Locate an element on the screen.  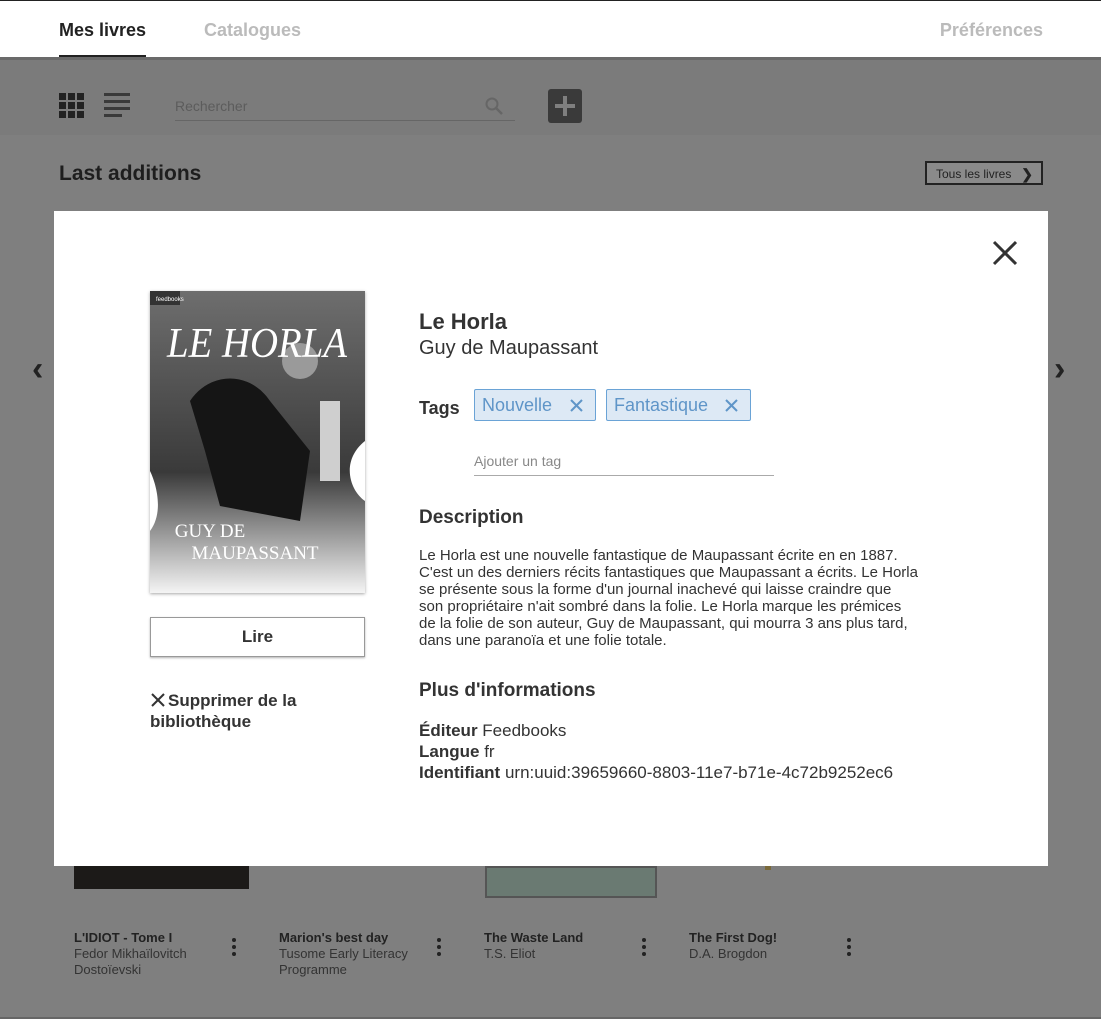
tags-label: Tags is located at coordinates (439, 408).